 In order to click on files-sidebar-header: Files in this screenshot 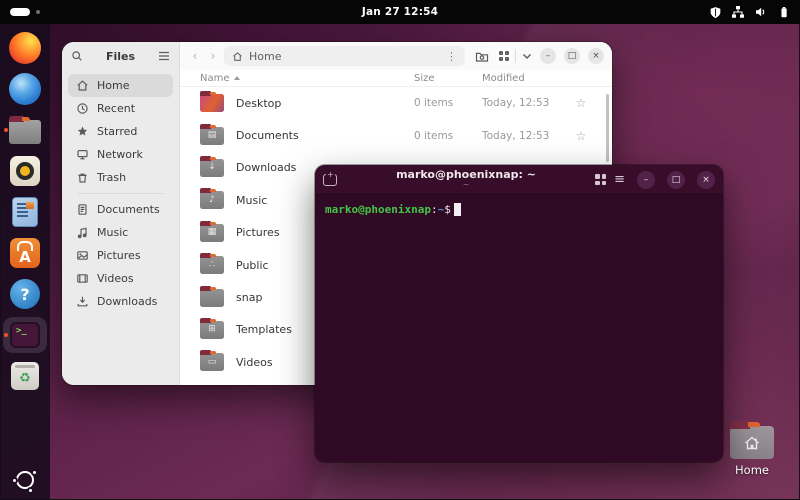, I will do `click(120, 56)`.